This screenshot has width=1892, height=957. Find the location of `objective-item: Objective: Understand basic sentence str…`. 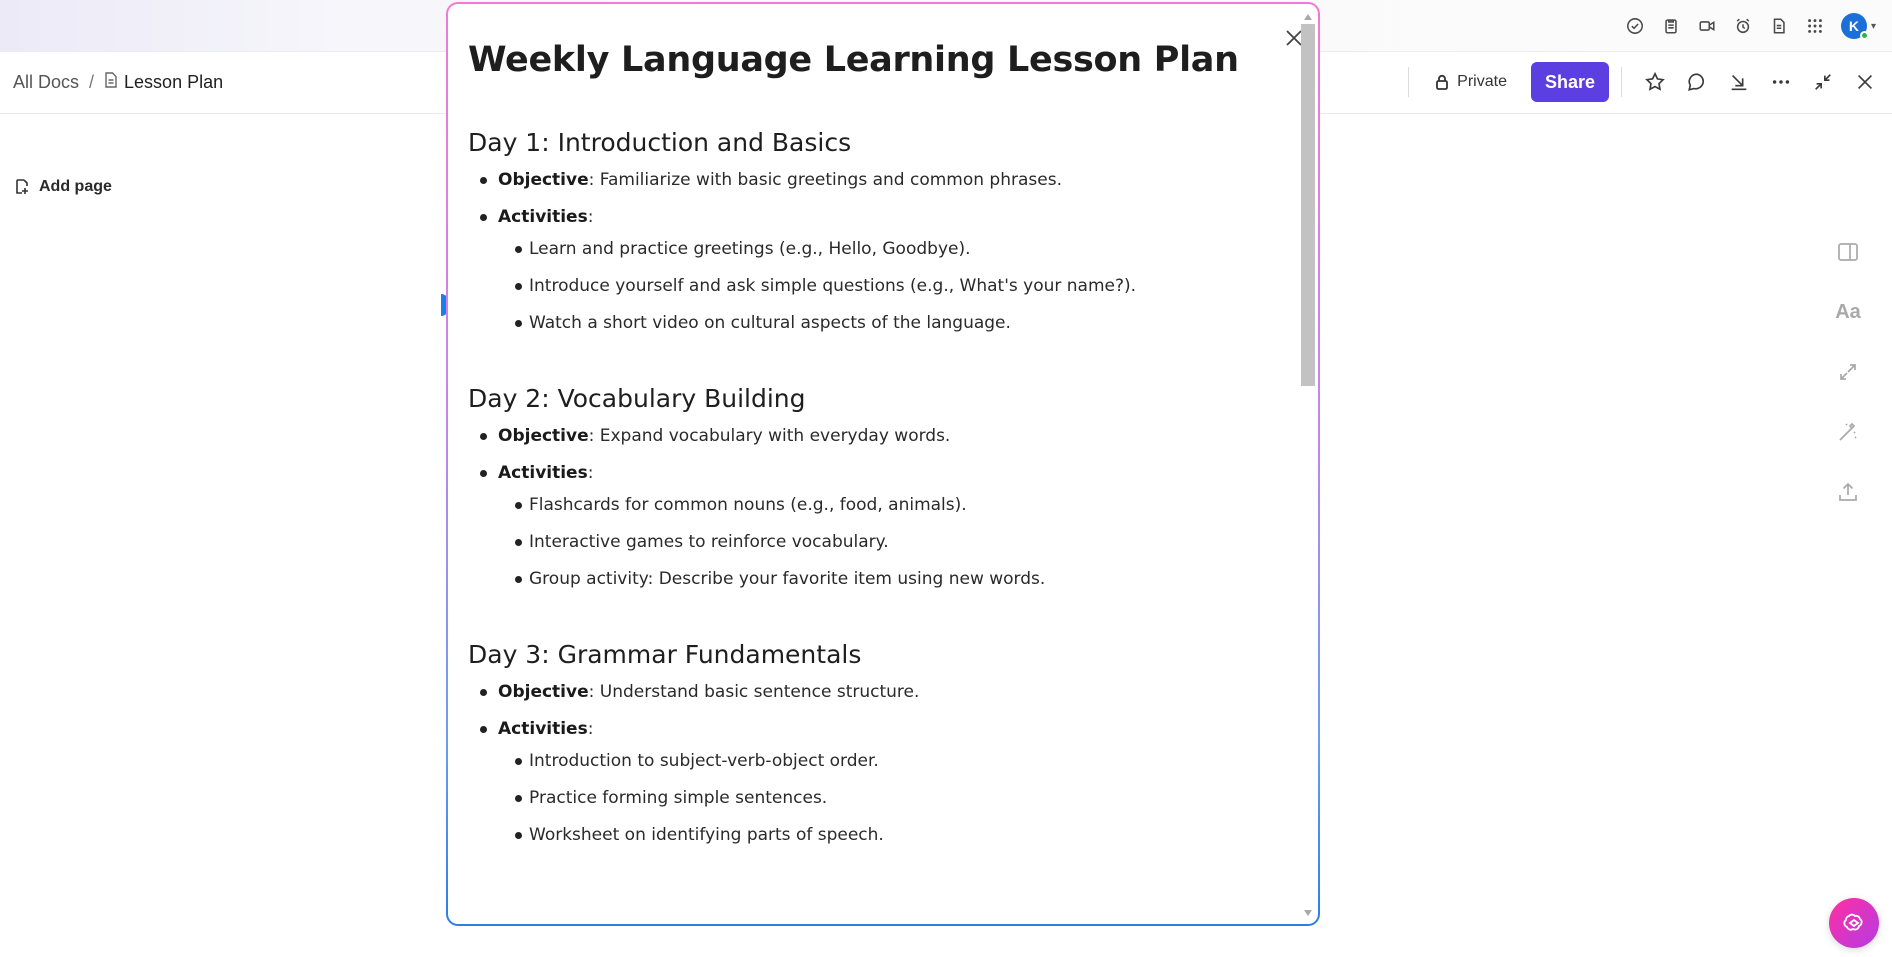

objective-item: Objective: Understand basic sentence str… is located at coordinates (884, 692).